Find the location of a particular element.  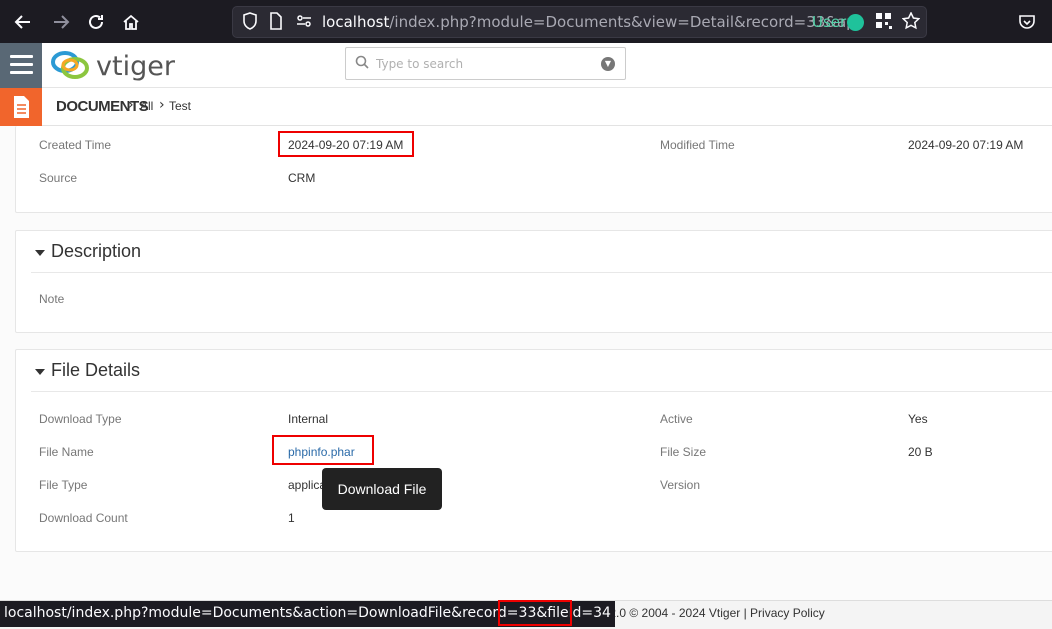

pocket-icon is located at coordinates (1027, 22).